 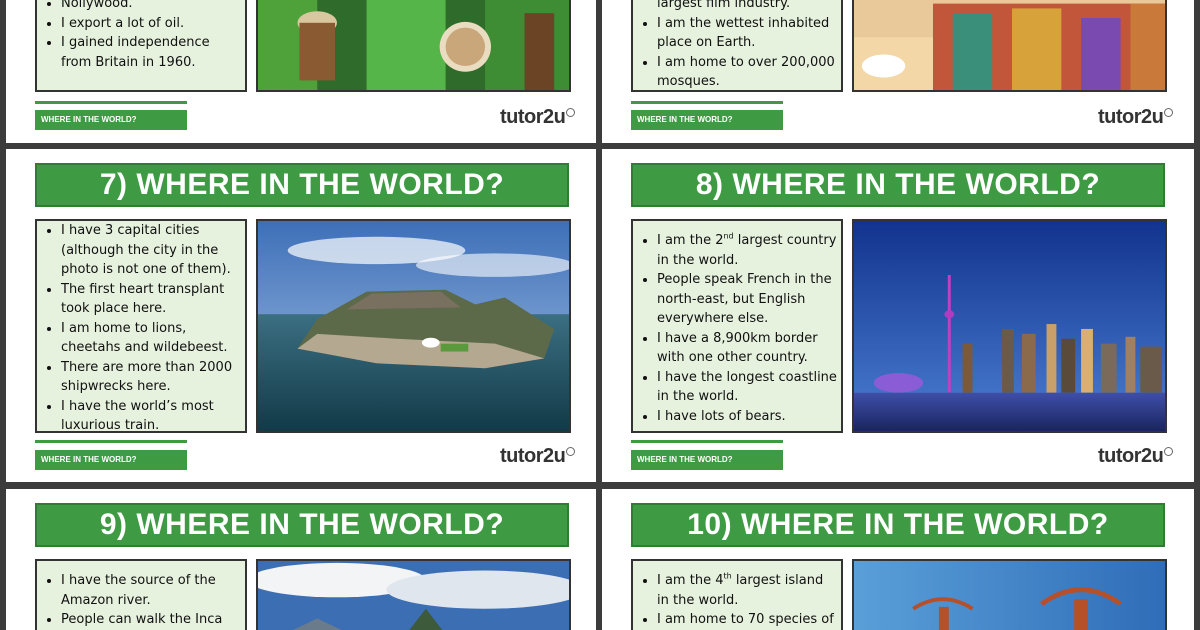 I want to click on photo-drummers, so click(x=413, y=46).